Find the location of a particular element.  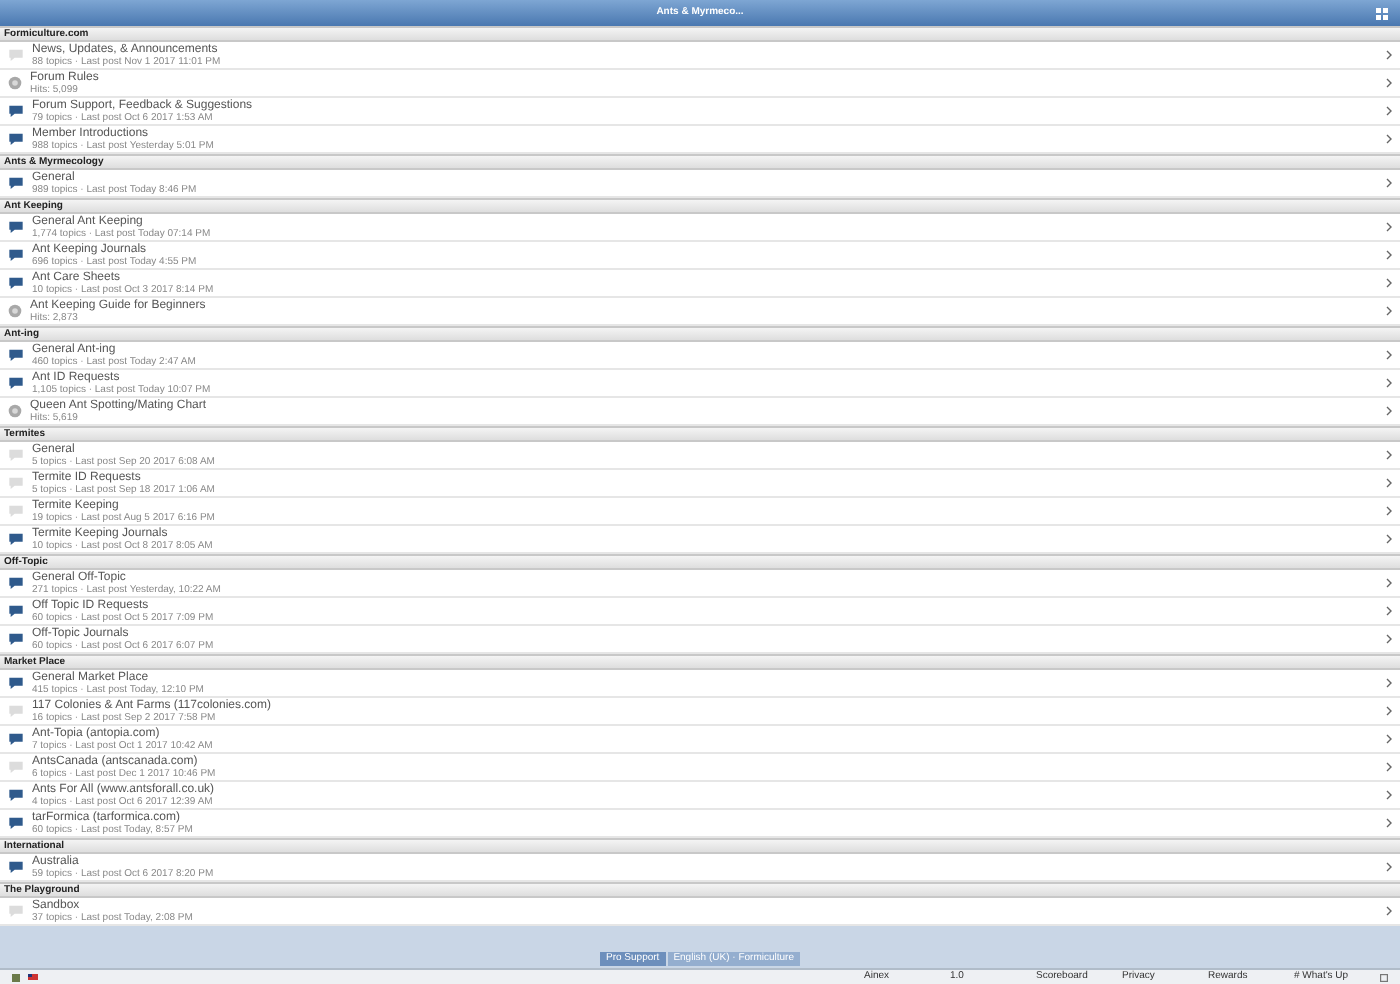

window-icon is located at coordinates (1384, 977).